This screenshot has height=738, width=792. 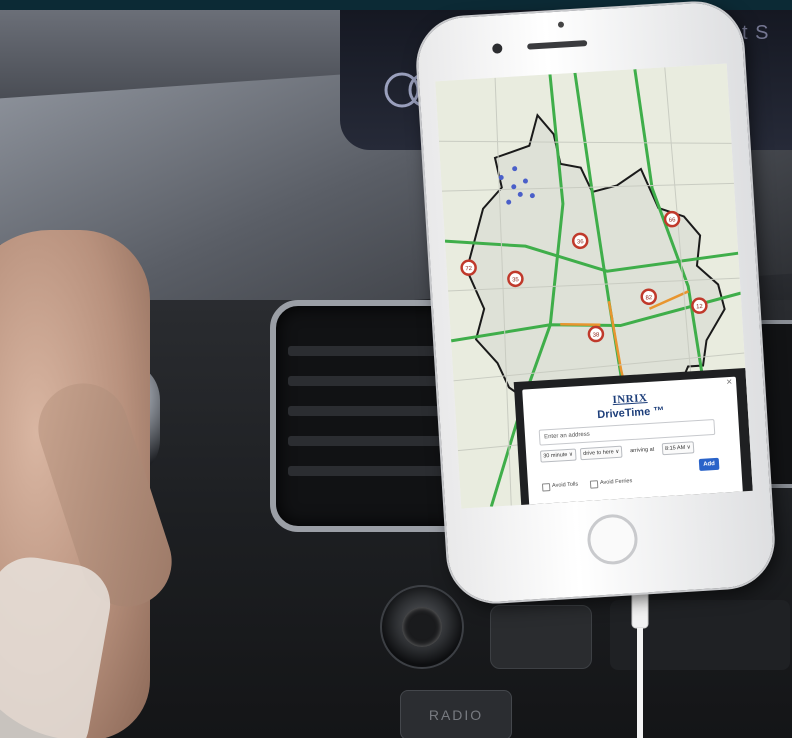 I want to click on time-select: 8:15 AM ∨, so click(x=678, y=448).